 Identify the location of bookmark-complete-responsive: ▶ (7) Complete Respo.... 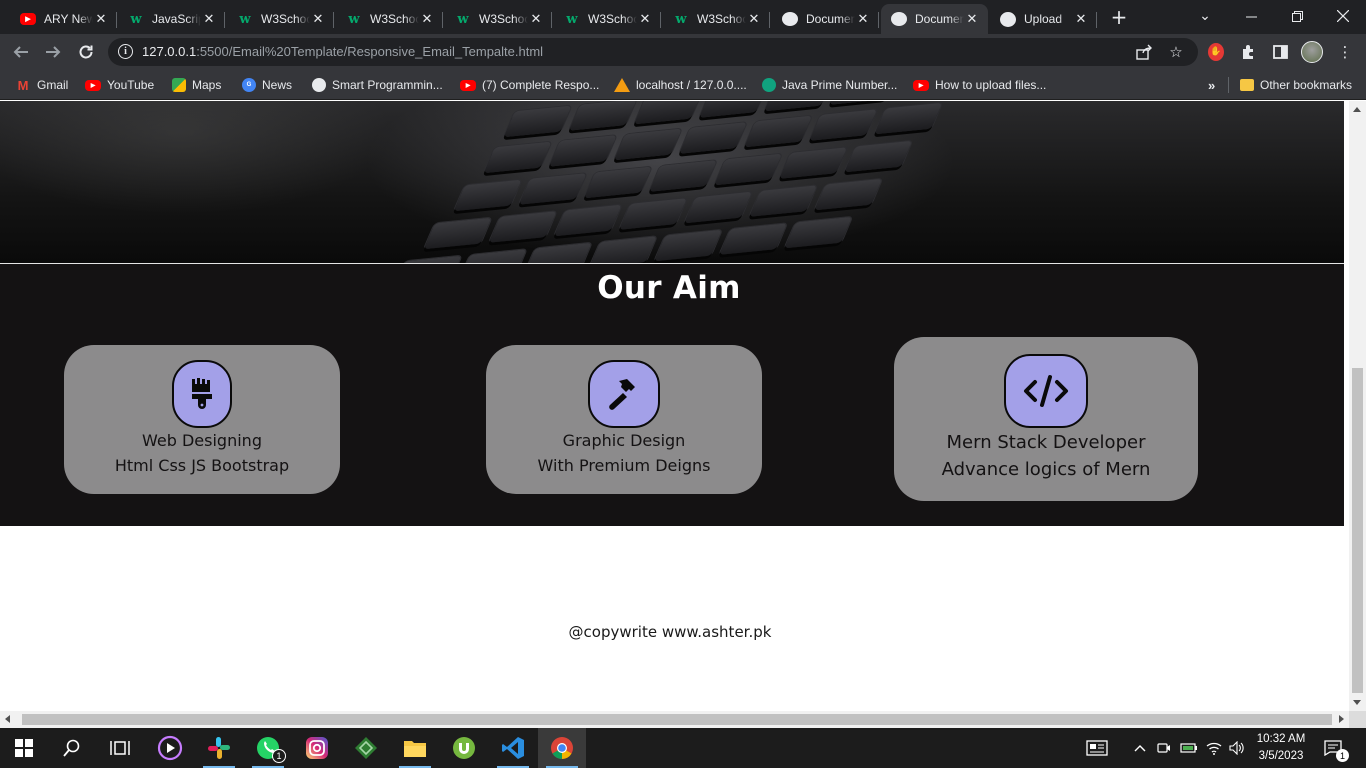
(529, 85).